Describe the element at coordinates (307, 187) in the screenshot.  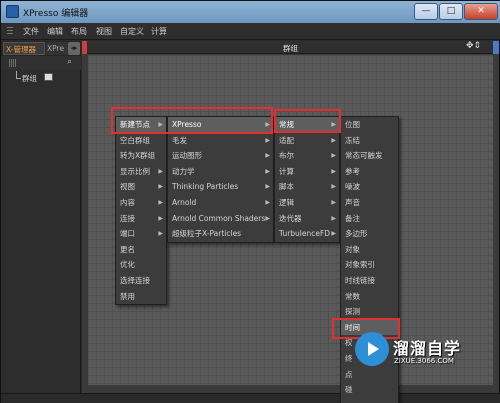
I see `xpresso-category-item: 脚本 ▶` at that location.